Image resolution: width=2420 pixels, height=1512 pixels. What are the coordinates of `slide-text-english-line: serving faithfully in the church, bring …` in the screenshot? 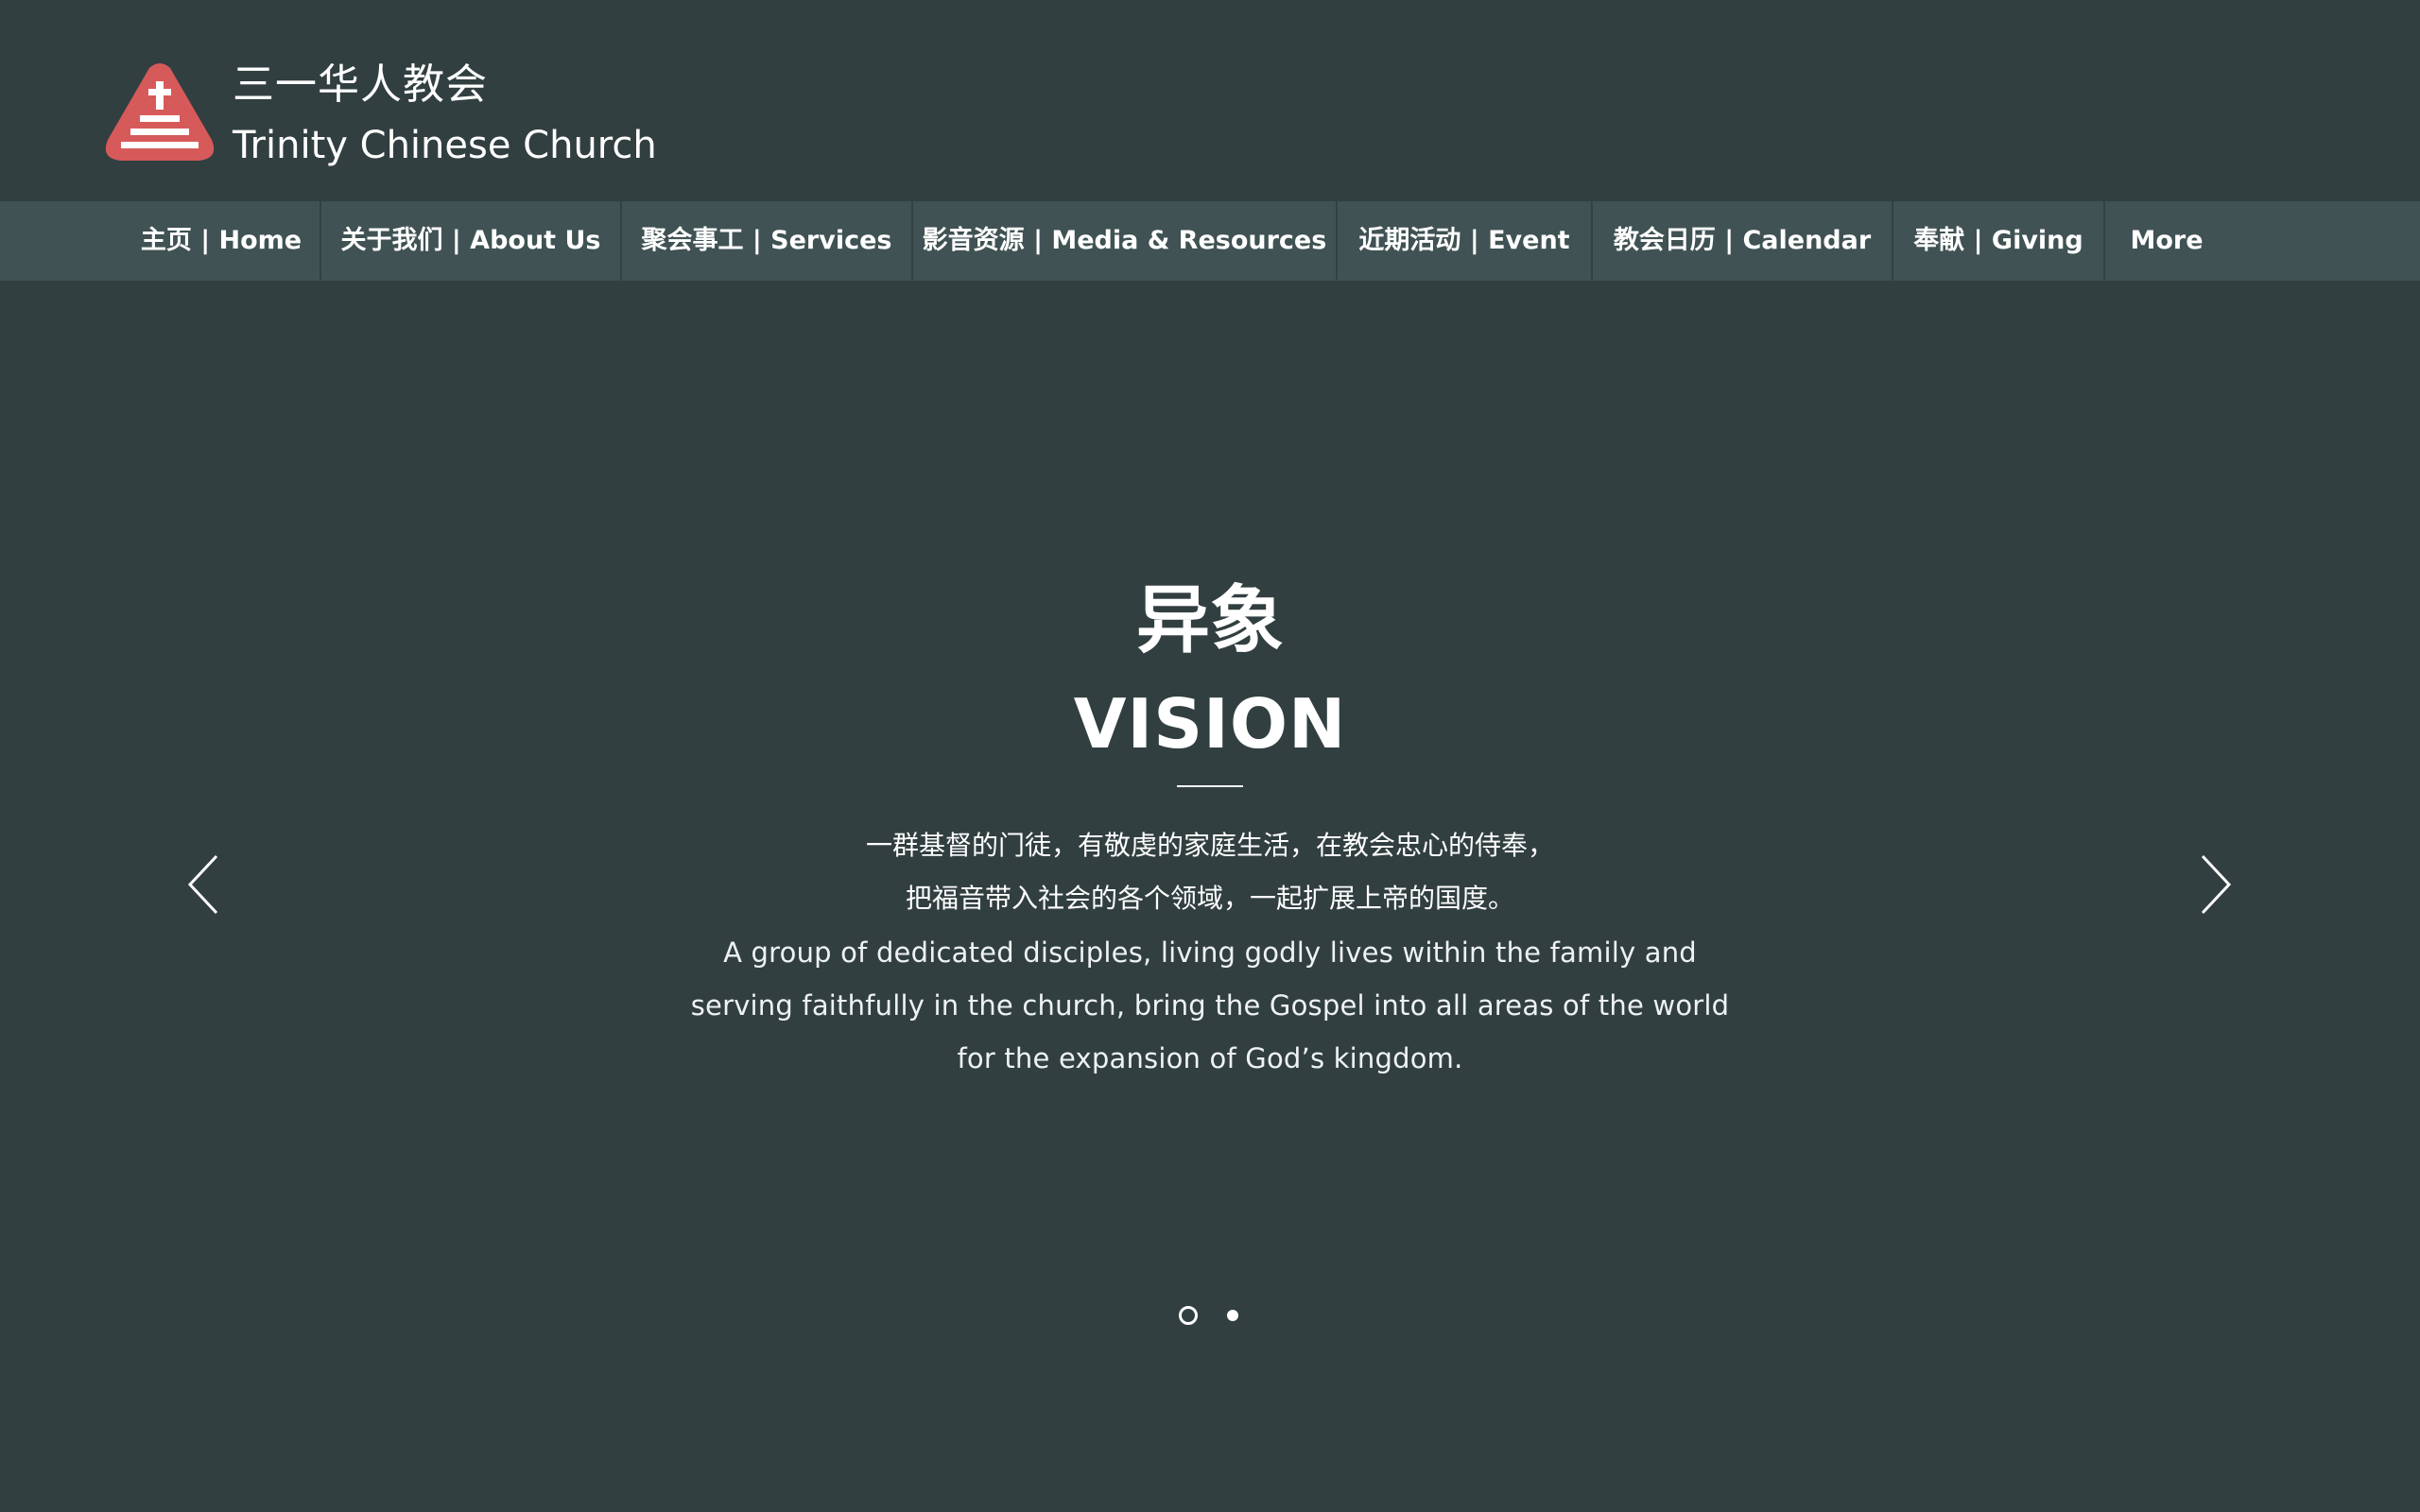 It's located at (1210, 1005).